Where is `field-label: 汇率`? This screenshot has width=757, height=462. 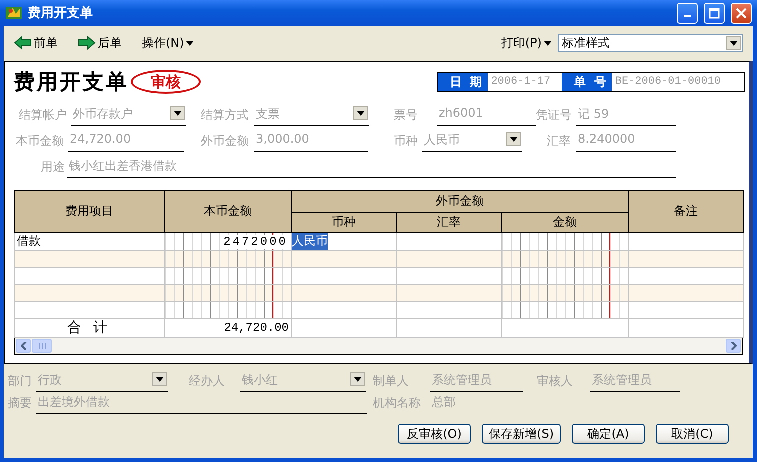 field-label: 汇率 is located at coordinates (559, 141).